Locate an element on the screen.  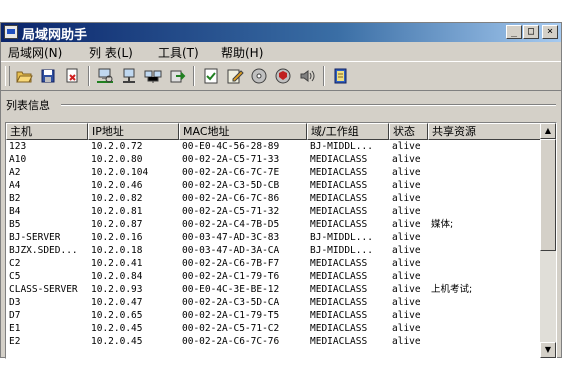
cell-ip: 10.2.0.82 is located at coordinates (117, 198).